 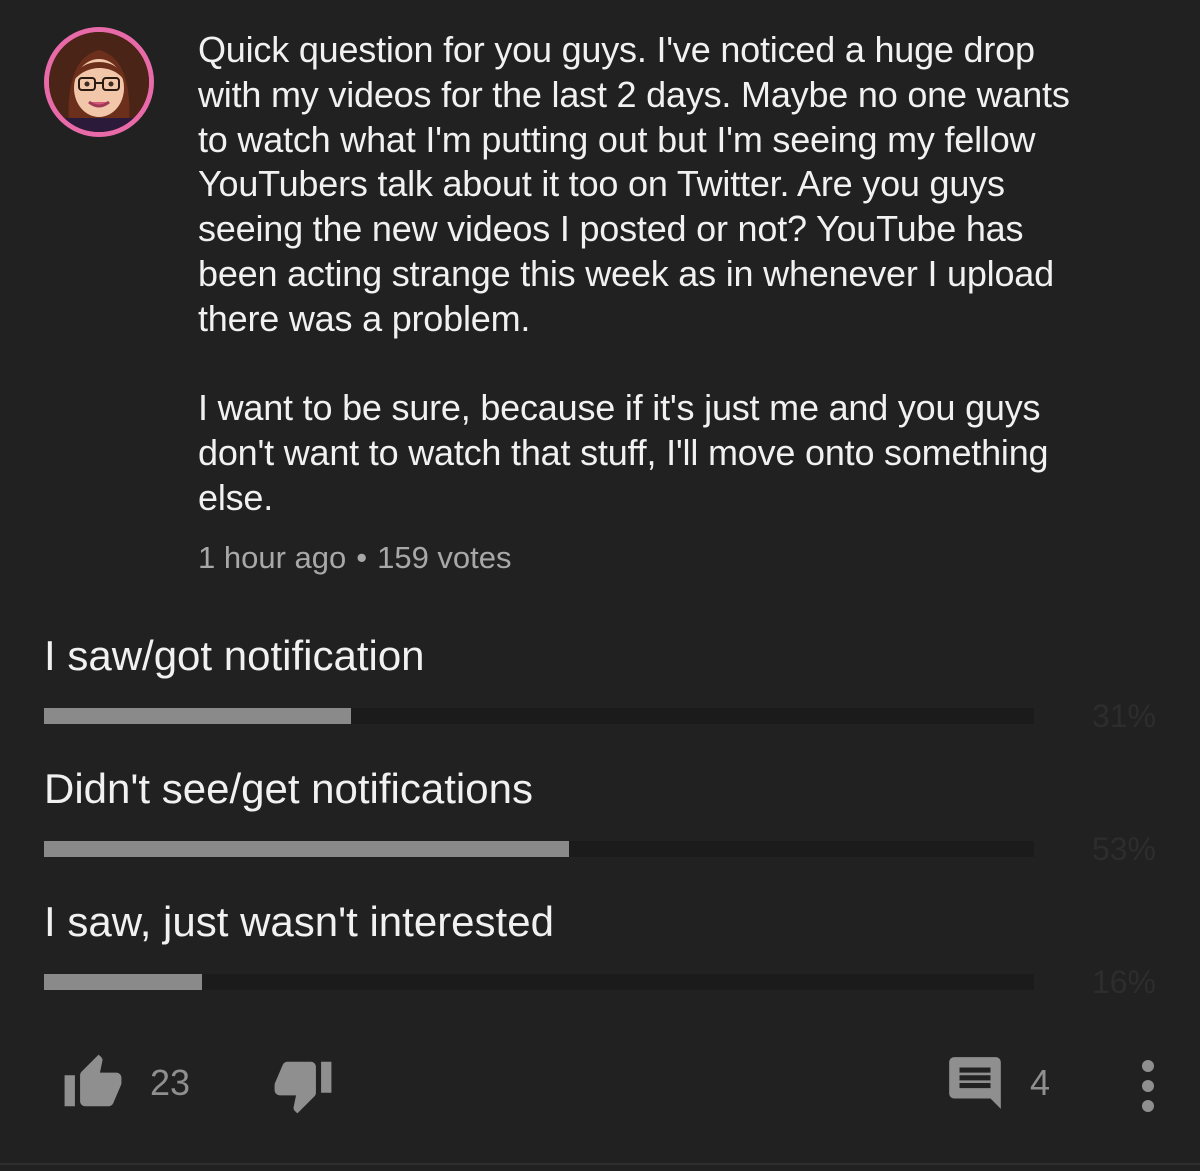 What do you see at coordinates (444, 557) in the screenshot?
I see `vote-count: 159 votes` at bounding box center [444, 557].